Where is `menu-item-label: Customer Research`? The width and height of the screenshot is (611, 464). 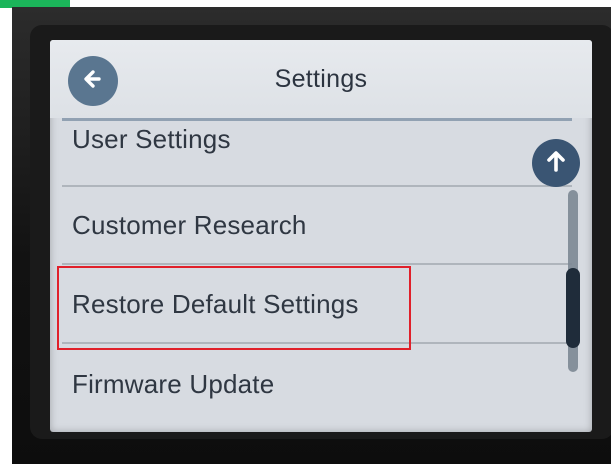 menu-item-label: Customer Research is located at coordinates (189, 224).